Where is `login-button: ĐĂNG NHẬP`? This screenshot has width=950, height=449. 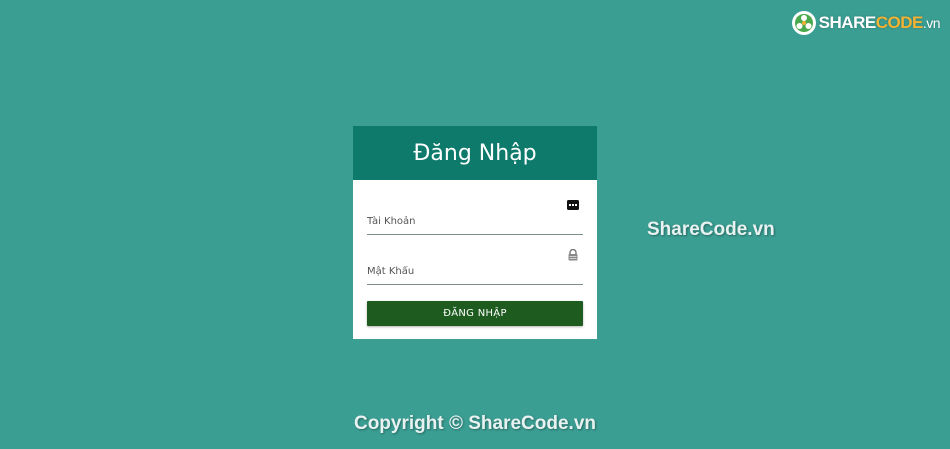
login-button: ĐĂNG NHẬP is located at coordinates (475, 313).